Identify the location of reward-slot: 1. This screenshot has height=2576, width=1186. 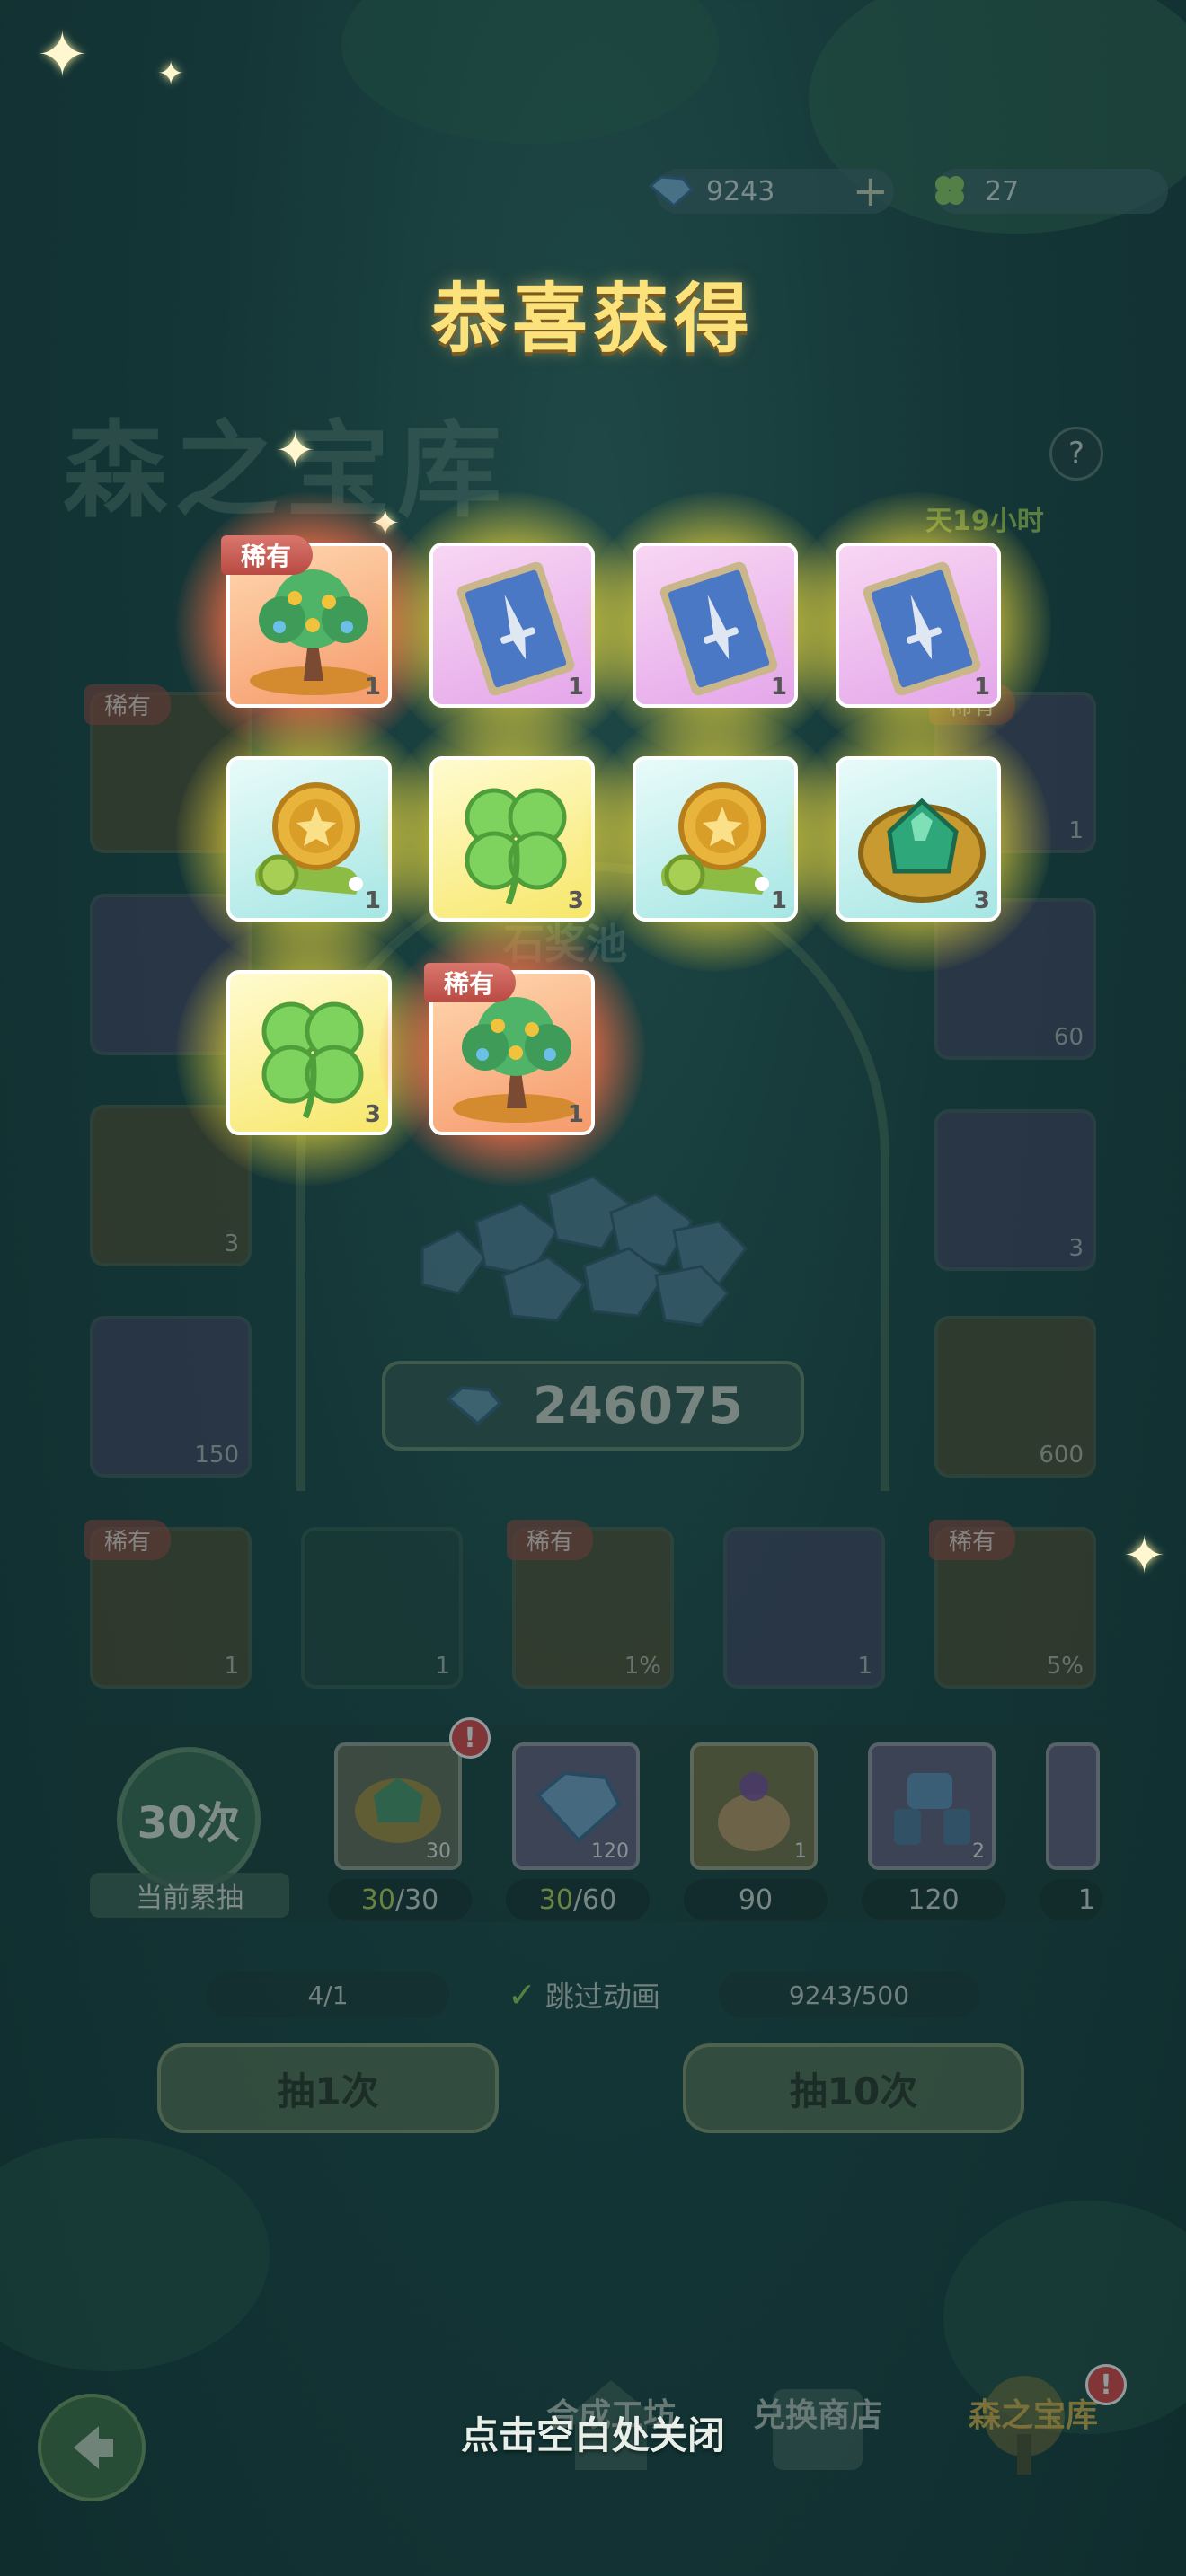
(918, 625).